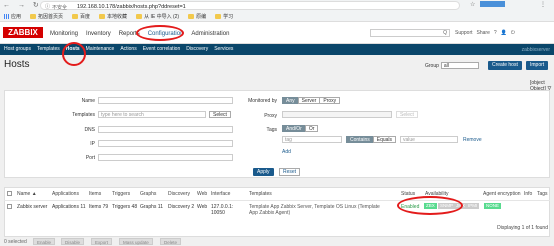  What do you see at coordinates (46, 16) in the screenshot?
I see `bookmark-1: 拓因首页页` at bounding box center [46, 16].